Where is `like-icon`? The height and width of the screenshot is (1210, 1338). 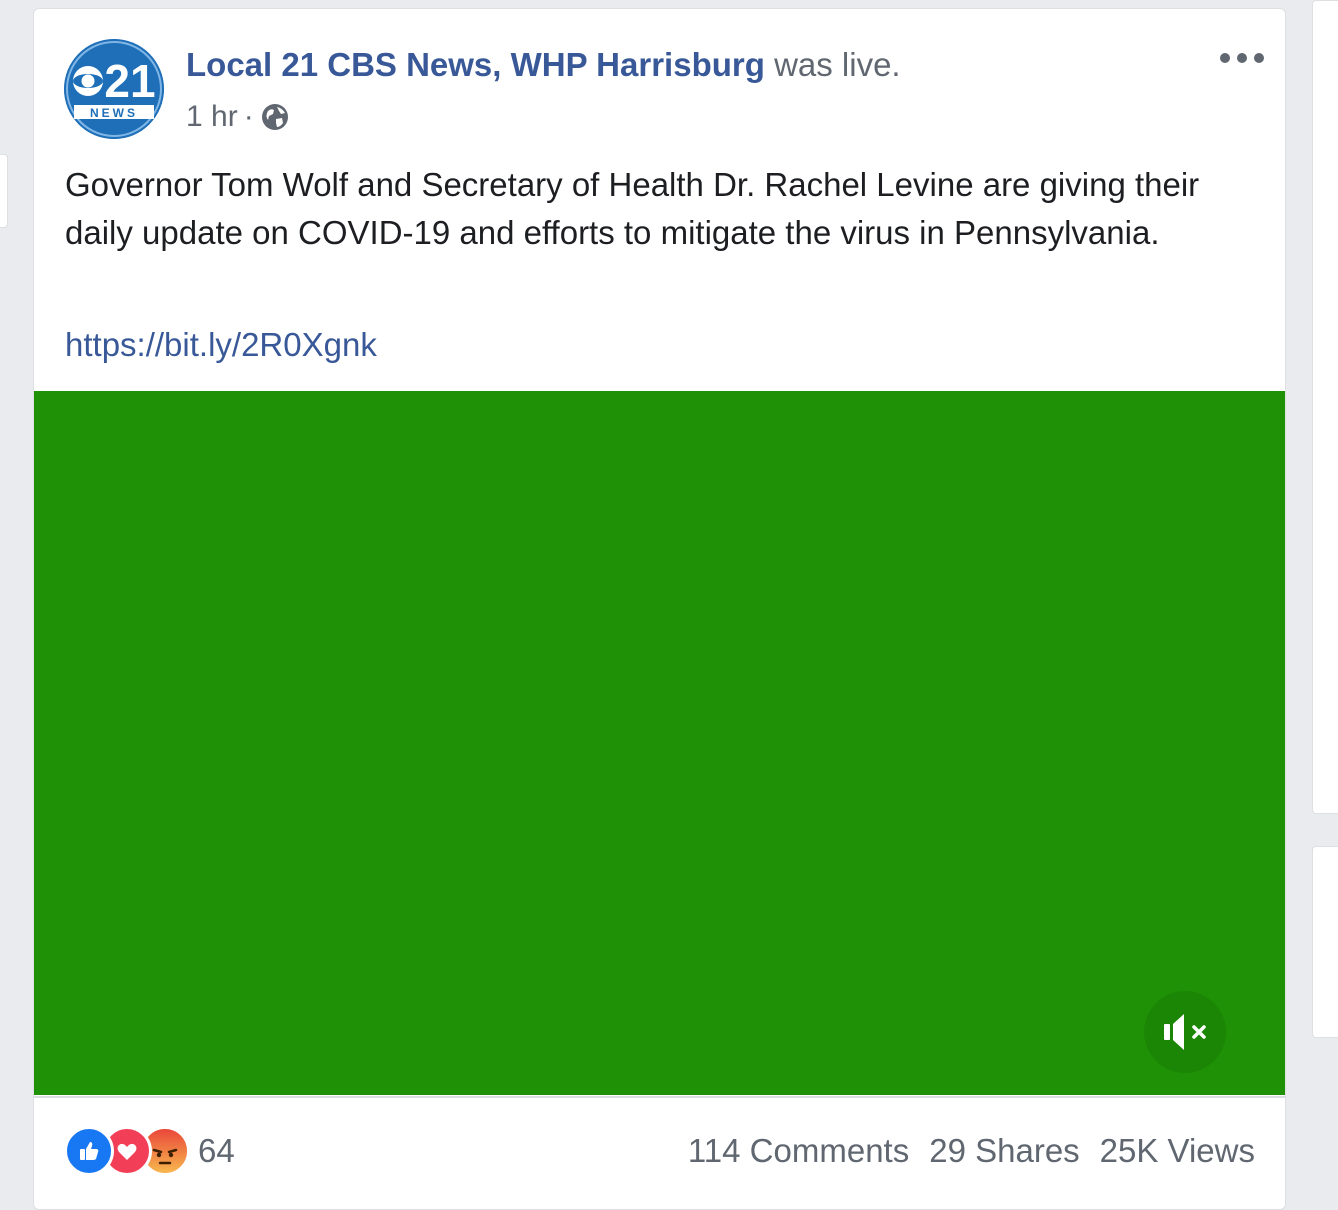
like-icon is located at coordinates (89, 1151).